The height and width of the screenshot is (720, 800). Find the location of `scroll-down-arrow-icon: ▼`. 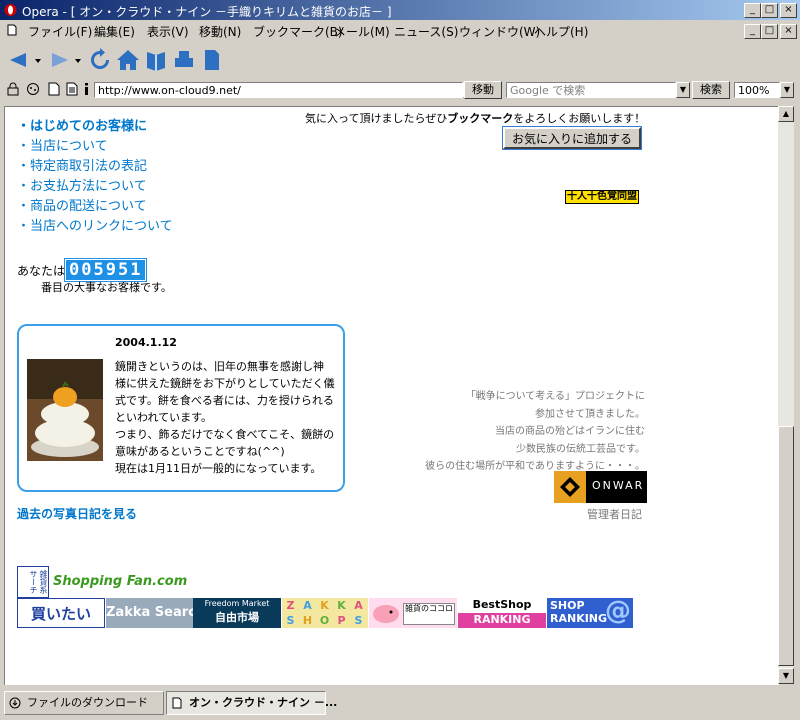

scroll-down-arrow-icon: ▼ is located at coordinates (786, 676).